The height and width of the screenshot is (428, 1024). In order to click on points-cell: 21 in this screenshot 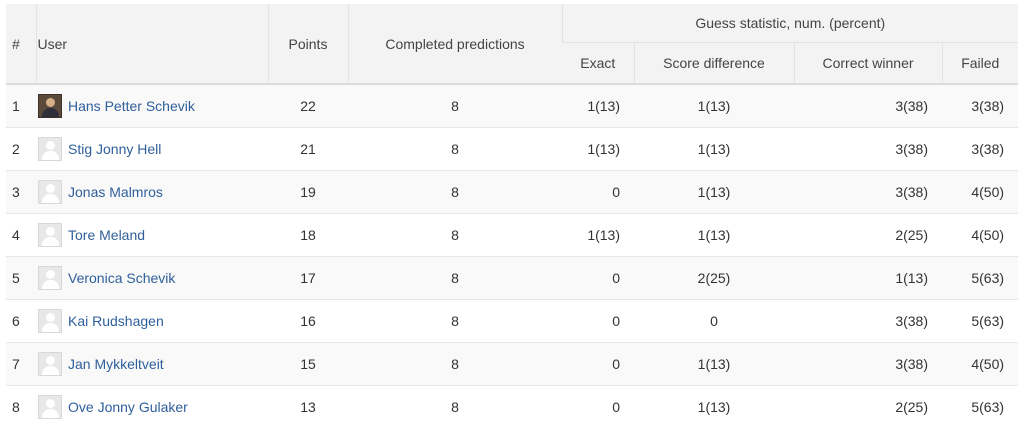, I will do `click(308, 149)`.